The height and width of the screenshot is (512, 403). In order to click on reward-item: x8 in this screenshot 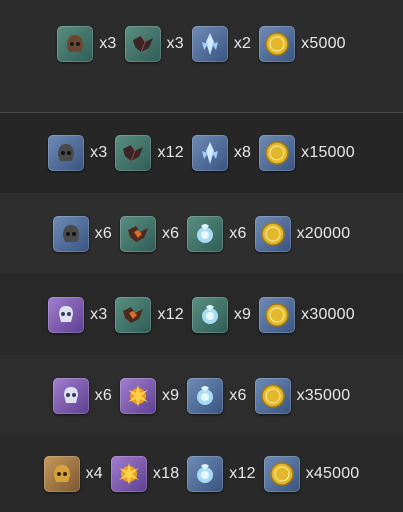, I will do `click(221, 153)`.